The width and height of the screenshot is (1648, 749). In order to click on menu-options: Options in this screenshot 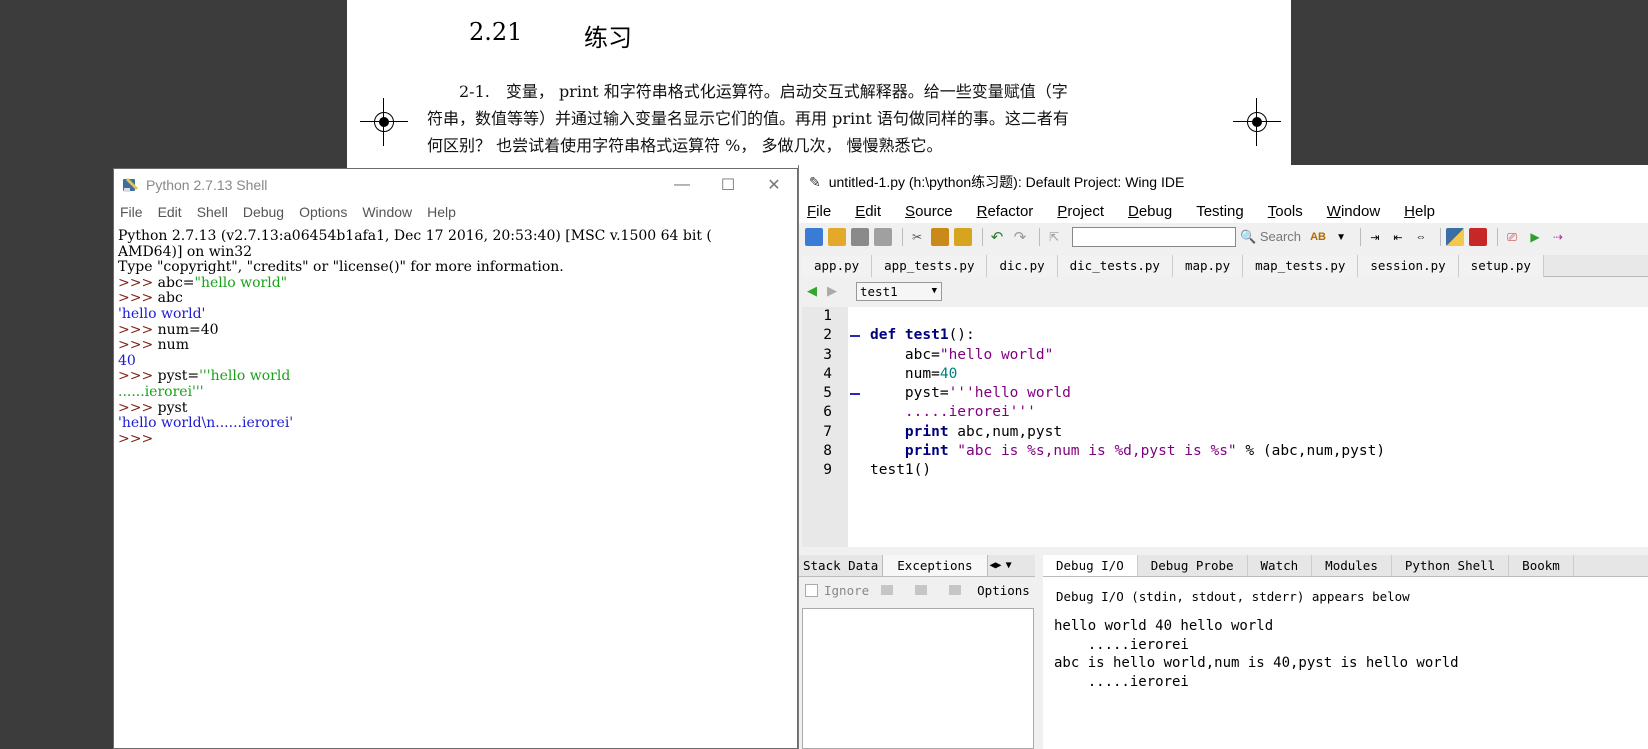, I will do `click(323, 212)`.